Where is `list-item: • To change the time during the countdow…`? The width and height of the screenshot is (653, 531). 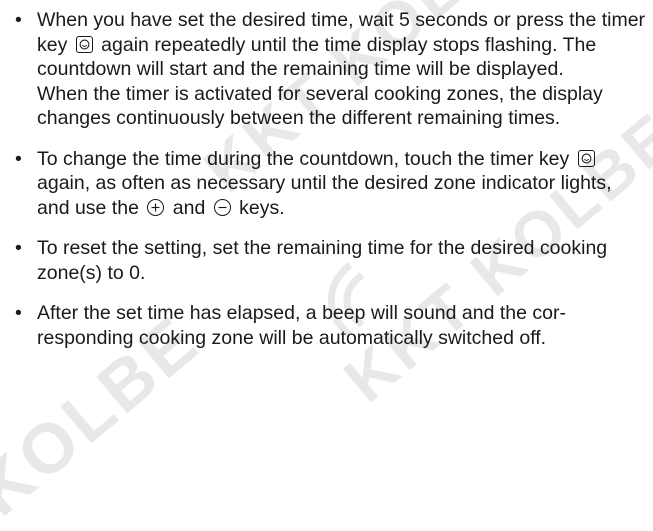
list-item: • To change the time during the countdow… is located at coordinates (330, 184).